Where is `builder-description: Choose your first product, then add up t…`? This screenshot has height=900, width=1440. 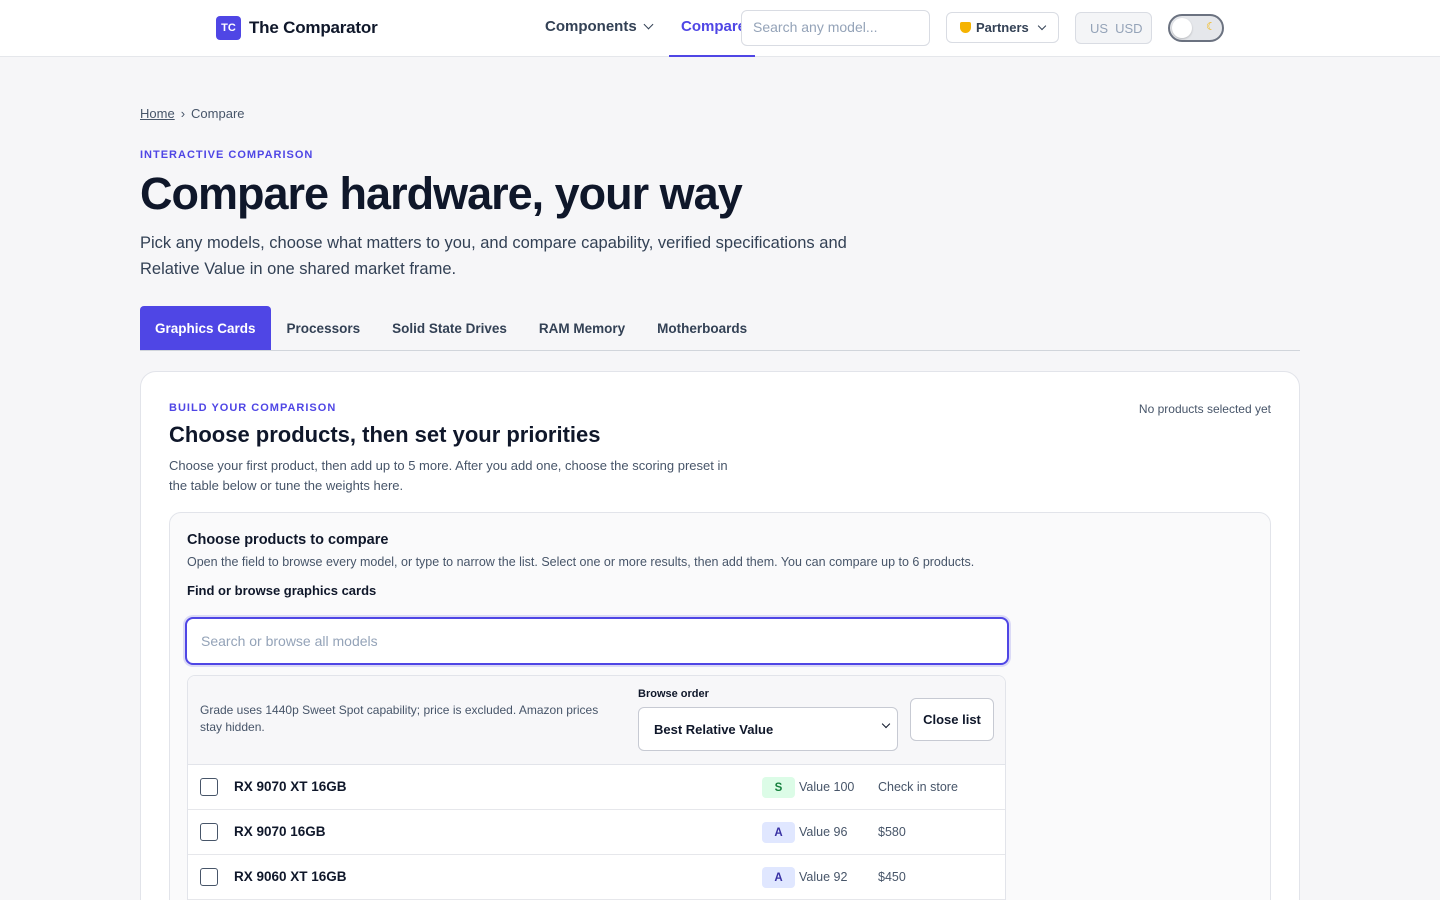
builder-description: Choose your first product, then add up t… is located at coordinates (448, 475).